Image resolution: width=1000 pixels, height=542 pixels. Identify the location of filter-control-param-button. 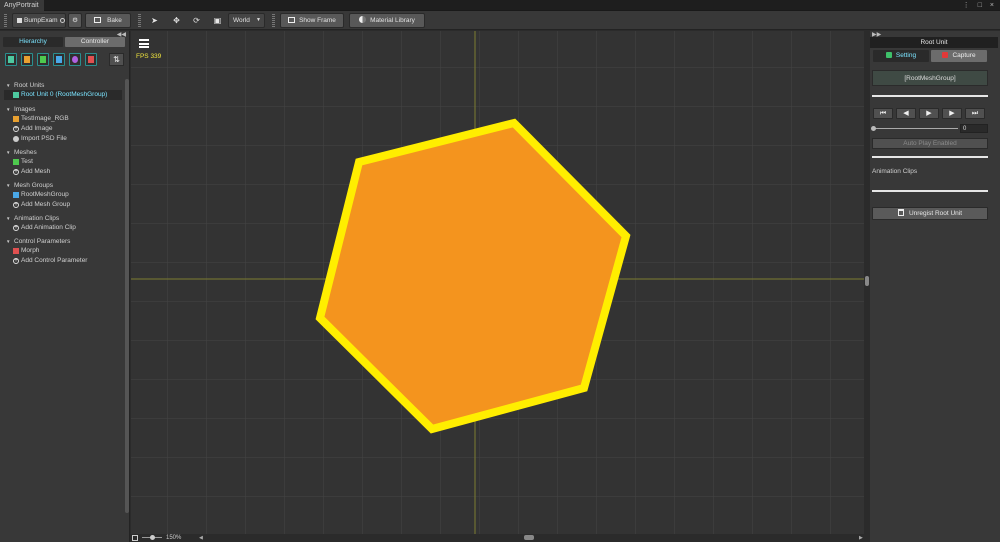
(91, 59).